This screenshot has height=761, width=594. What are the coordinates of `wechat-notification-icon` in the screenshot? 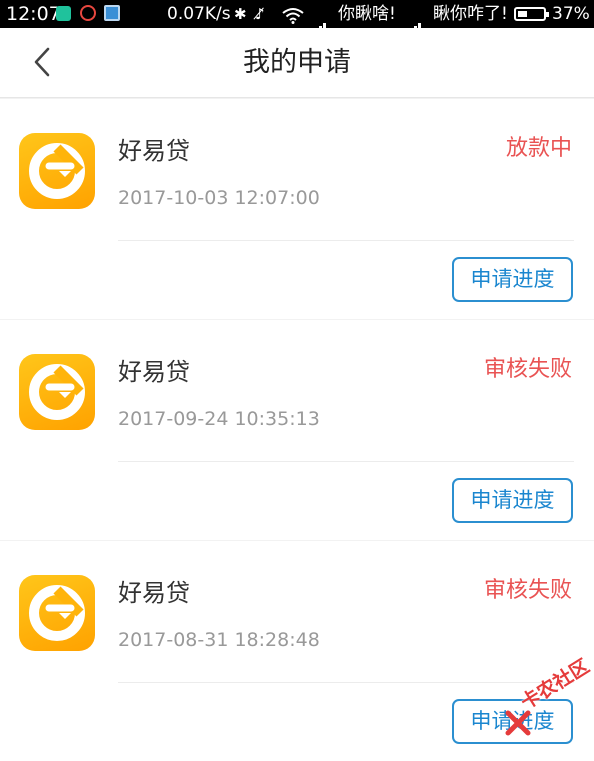 It's located at (63, 13).